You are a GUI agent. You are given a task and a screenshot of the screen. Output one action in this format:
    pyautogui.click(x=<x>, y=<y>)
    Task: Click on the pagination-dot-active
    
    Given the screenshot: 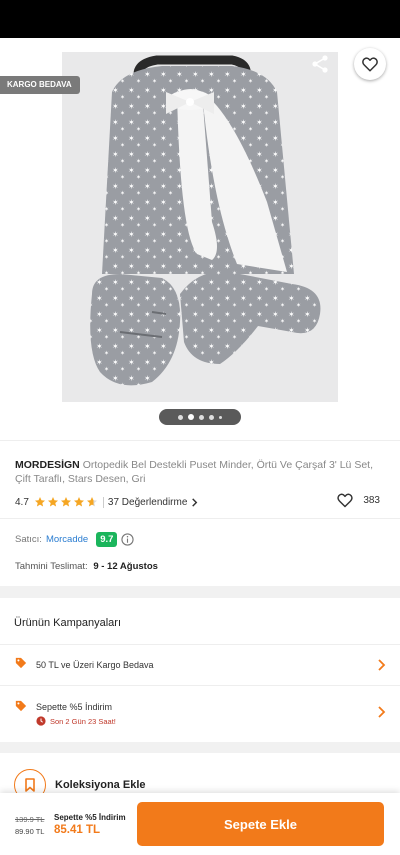 What is the action you would take?
    pyautogui.click(x=191, y=417)
    